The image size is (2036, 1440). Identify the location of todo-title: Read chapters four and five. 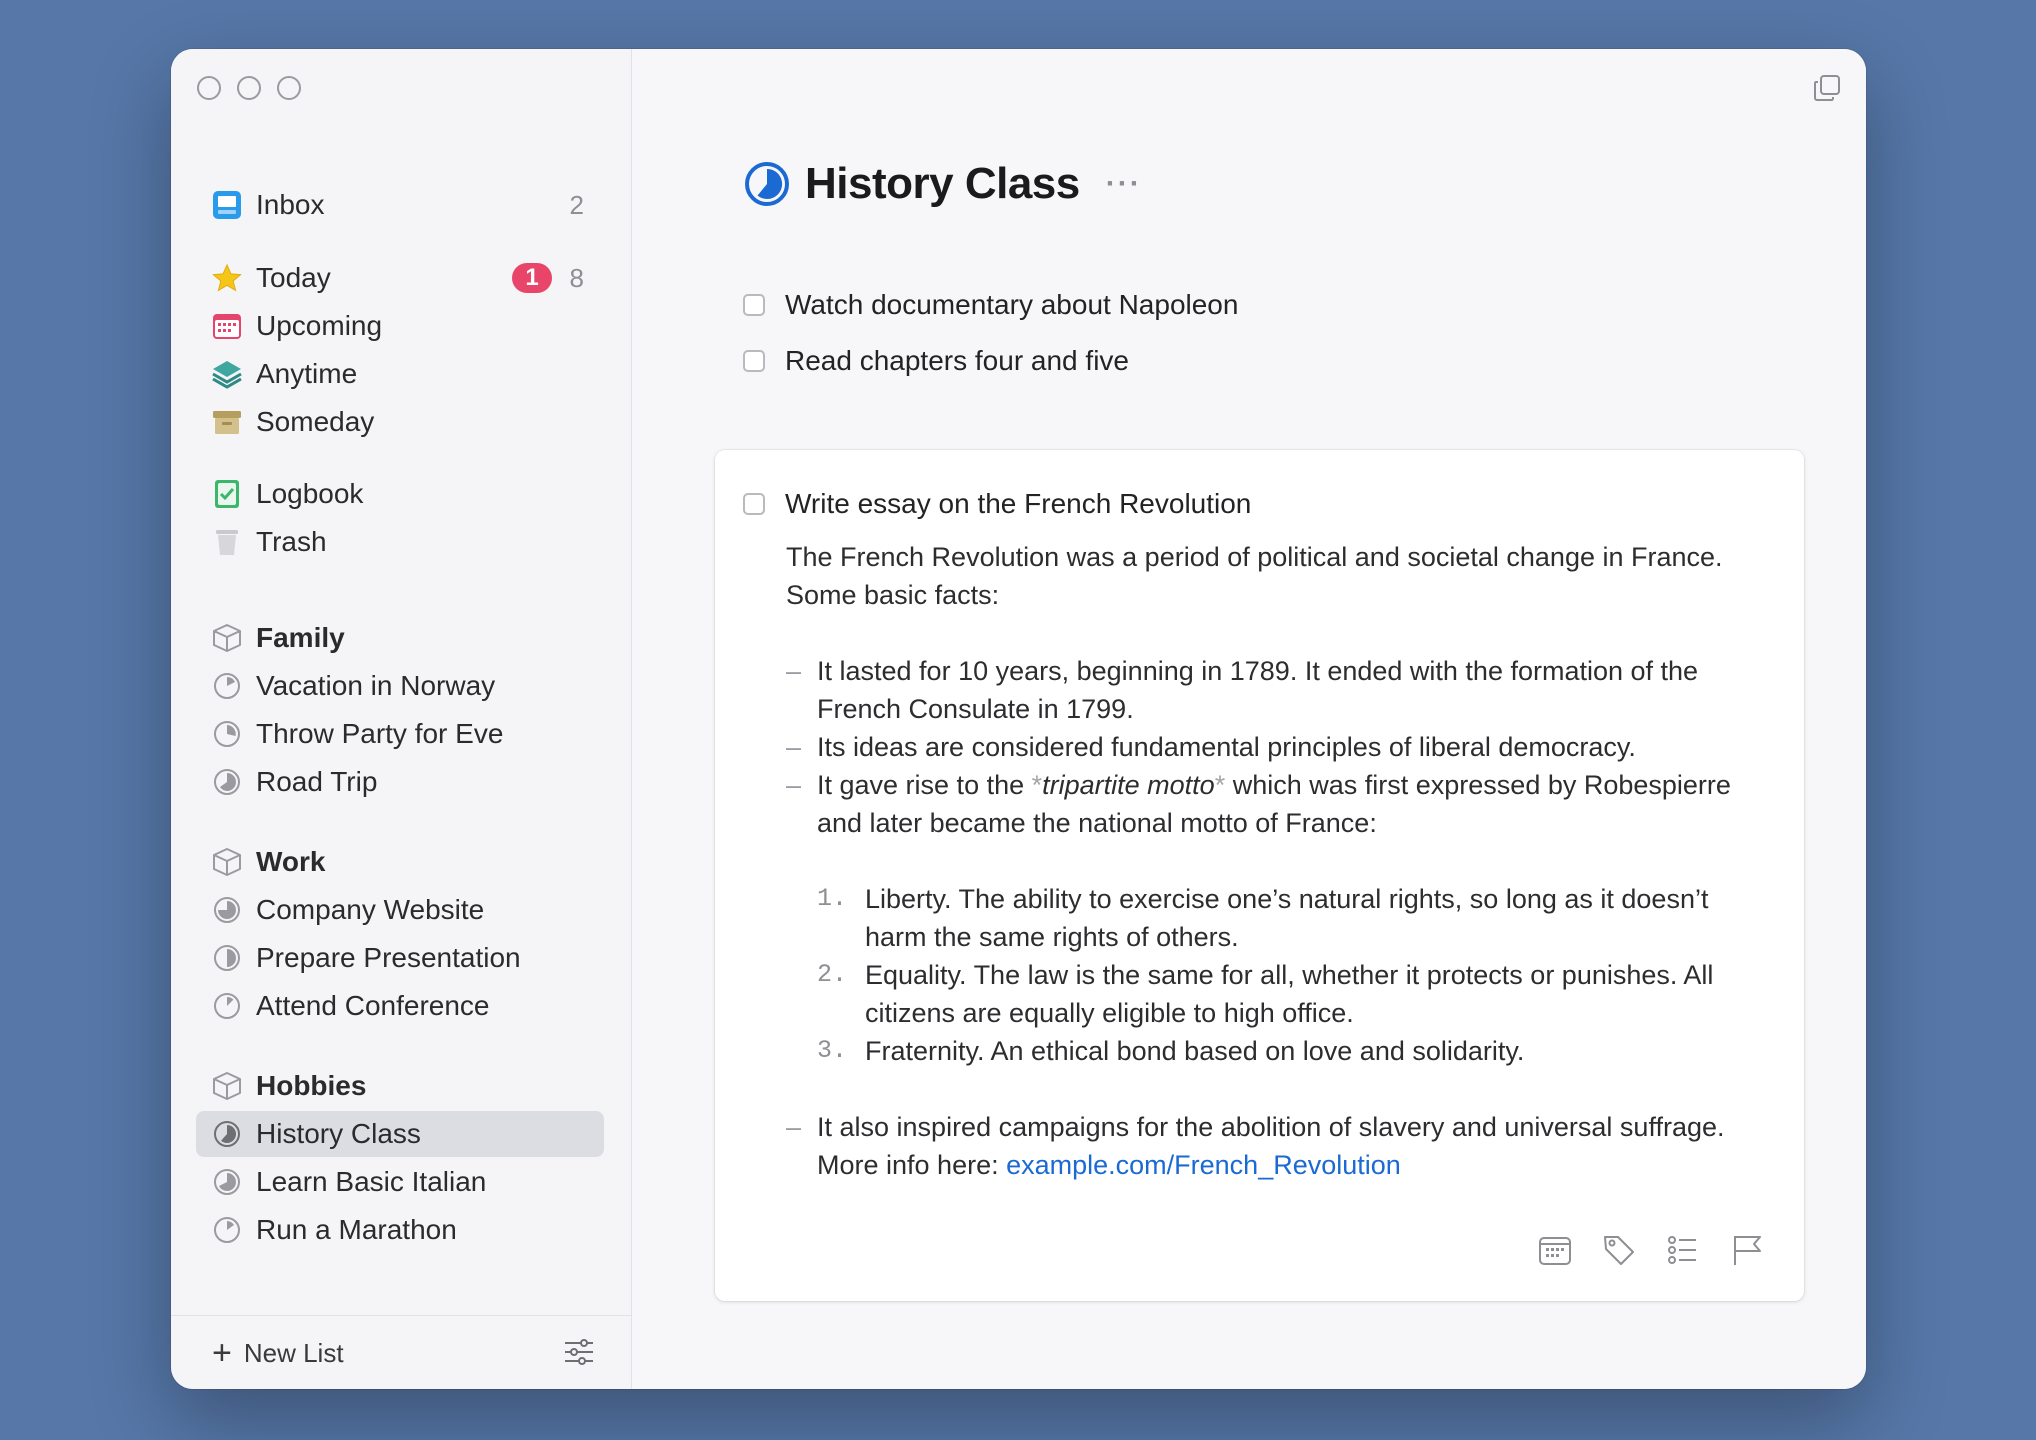
(957, 360).